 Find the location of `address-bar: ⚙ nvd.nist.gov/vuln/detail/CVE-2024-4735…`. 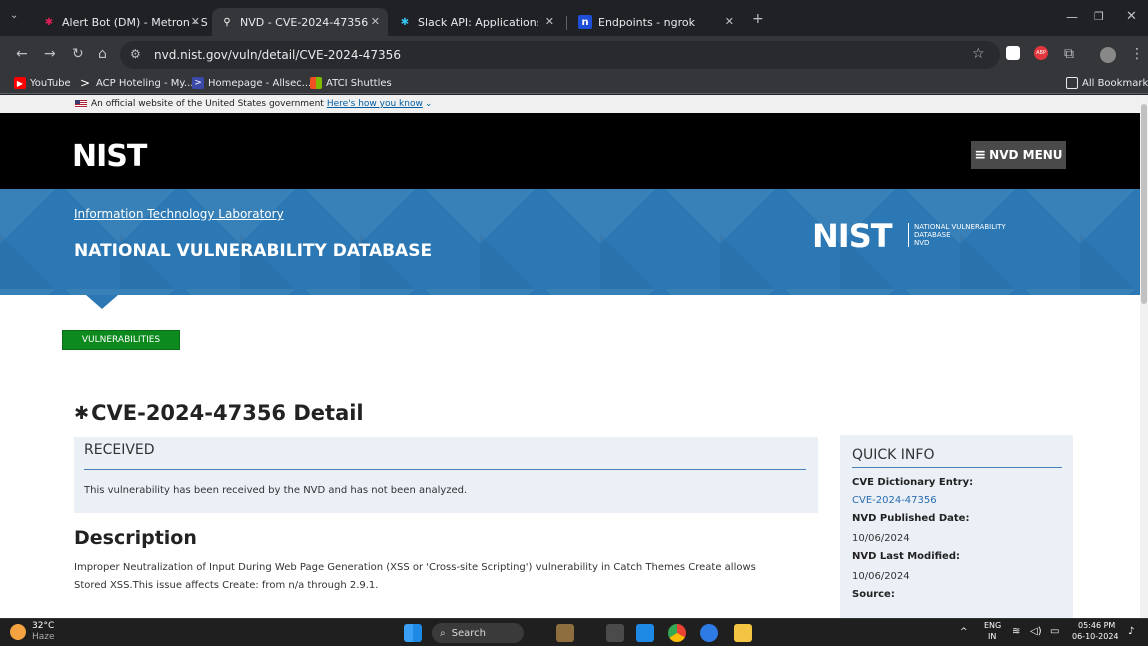

address-bar: ⚙ nvd.nist.gov/vuln/detail/CVE-2024-4735… is located at coordinates (560, 55).